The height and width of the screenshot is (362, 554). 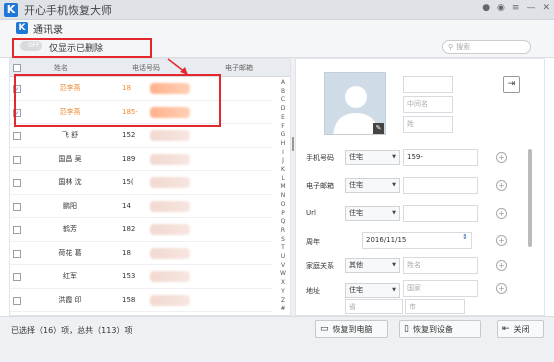 I want to click on alphabet-letter: N, so click(x=283, y=196).